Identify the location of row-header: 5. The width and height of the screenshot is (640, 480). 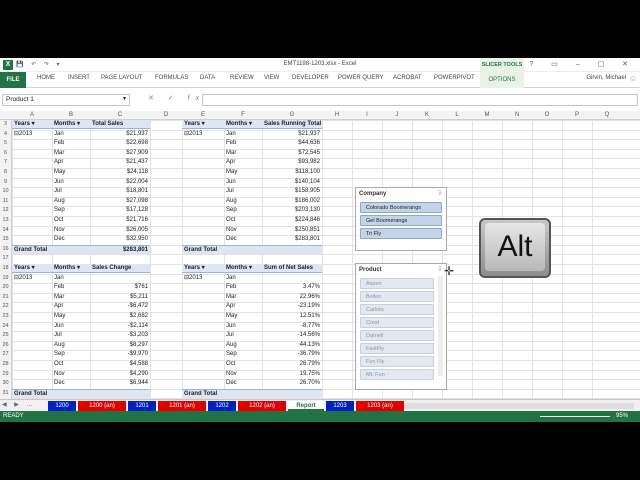
(5, 143).